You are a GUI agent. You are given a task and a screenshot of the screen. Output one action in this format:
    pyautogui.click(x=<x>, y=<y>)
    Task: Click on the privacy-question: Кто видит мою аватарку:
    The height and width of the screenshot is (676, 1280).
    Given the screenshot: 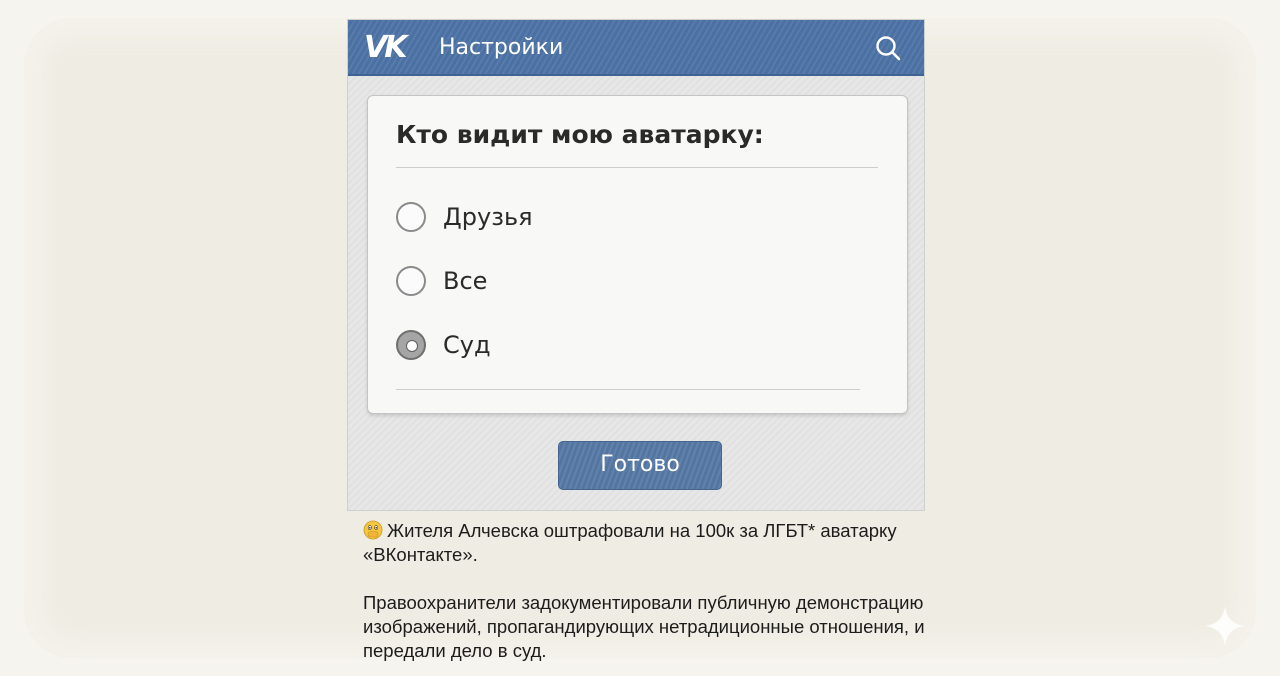 What is the action you would take?
    pyautogui.click(x=580, y=134)
    